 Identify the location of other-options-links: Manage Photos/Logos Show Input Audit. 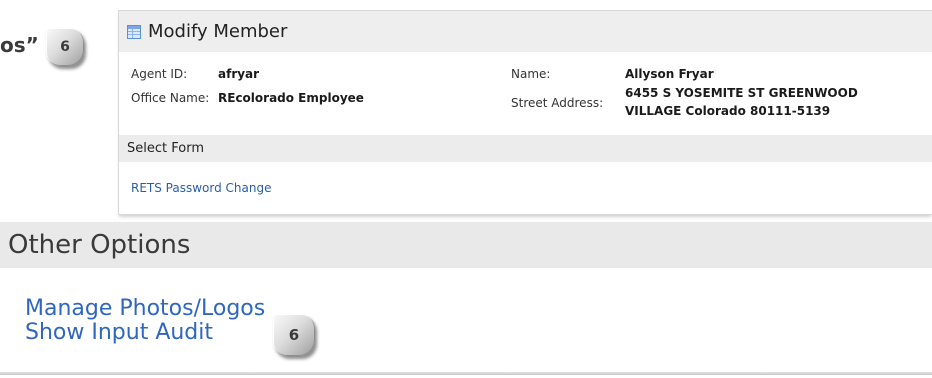
(145, 321).